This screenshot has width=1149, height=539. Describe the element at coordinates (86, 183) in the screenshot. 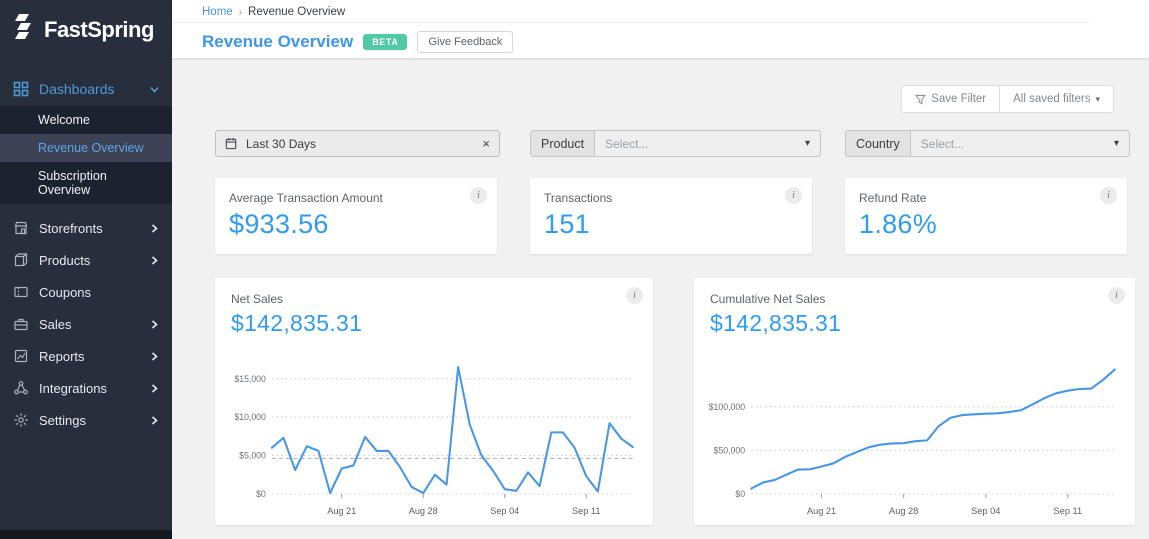

I see `sidebar-item-subscription-overview: Subscription Overview` at that location.